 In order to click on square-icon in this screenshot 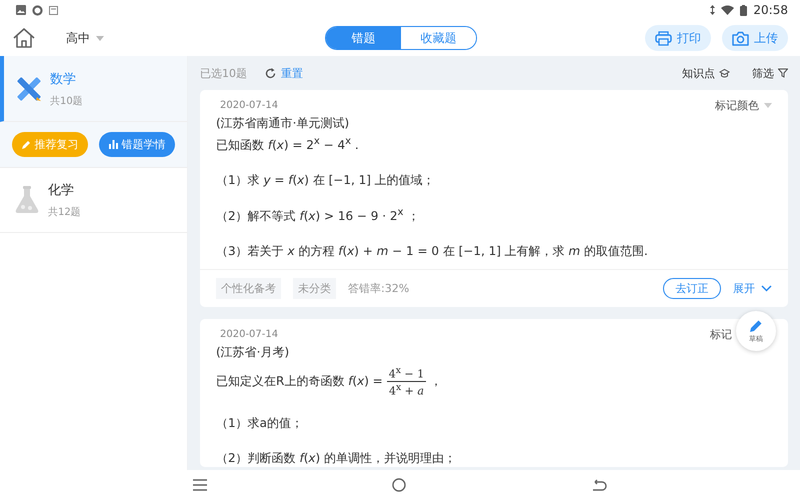, I will do `click(53, 10)`.